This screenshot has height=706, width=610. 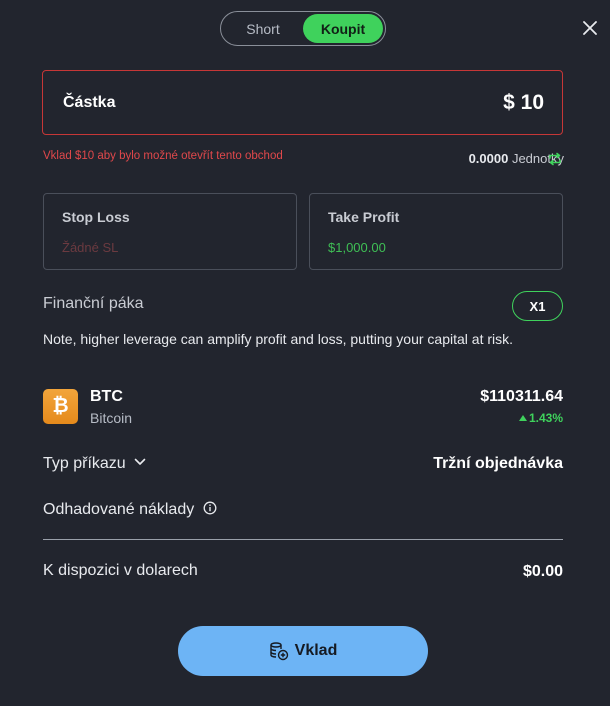 What do you see at coordinates (436, 231) in the screenshot?
I see `take-profit-field: Take Profit $1,000.00` at bounding box center [436, 231].